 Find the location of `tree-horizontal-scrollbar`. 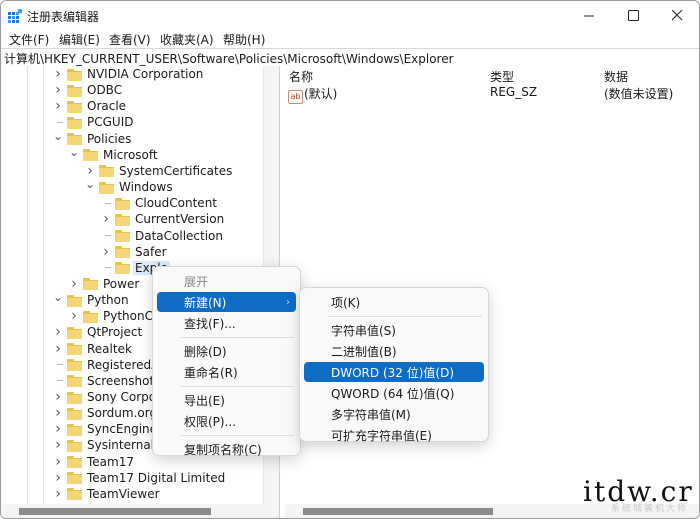

tree-horizontal-scrollbar is located at coordinates (140, 511).